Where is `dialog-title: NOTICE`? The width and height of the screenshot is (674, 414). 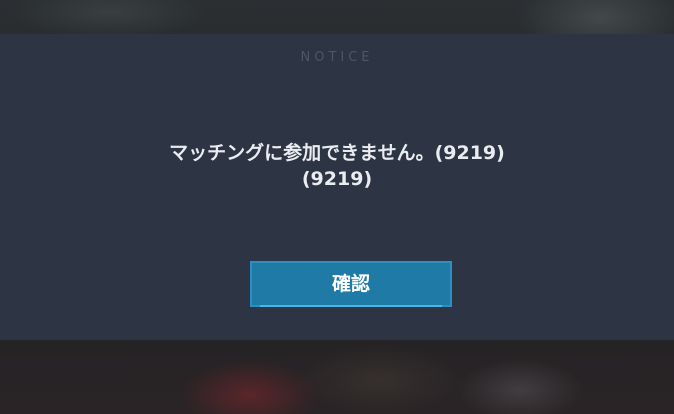
dialog-title: NOTICE is located at coordinates (337, 57).